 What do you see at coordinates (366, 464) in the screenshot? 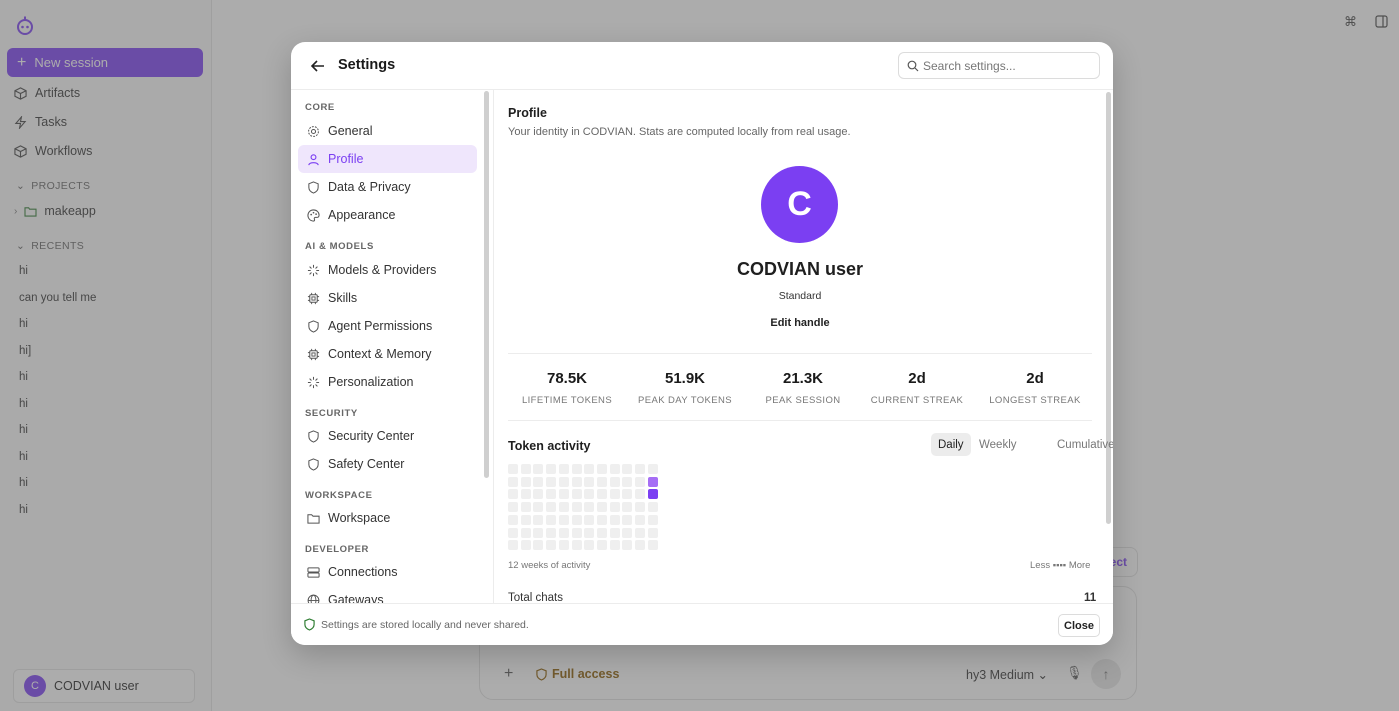
I see `nav-item-label: Safety Center` at bounding box center [366, 464].